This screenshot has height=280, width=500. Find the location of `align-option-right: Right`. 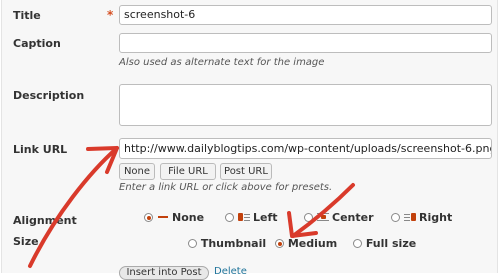

align-option-right: Right is located at coordinates (421, 218).